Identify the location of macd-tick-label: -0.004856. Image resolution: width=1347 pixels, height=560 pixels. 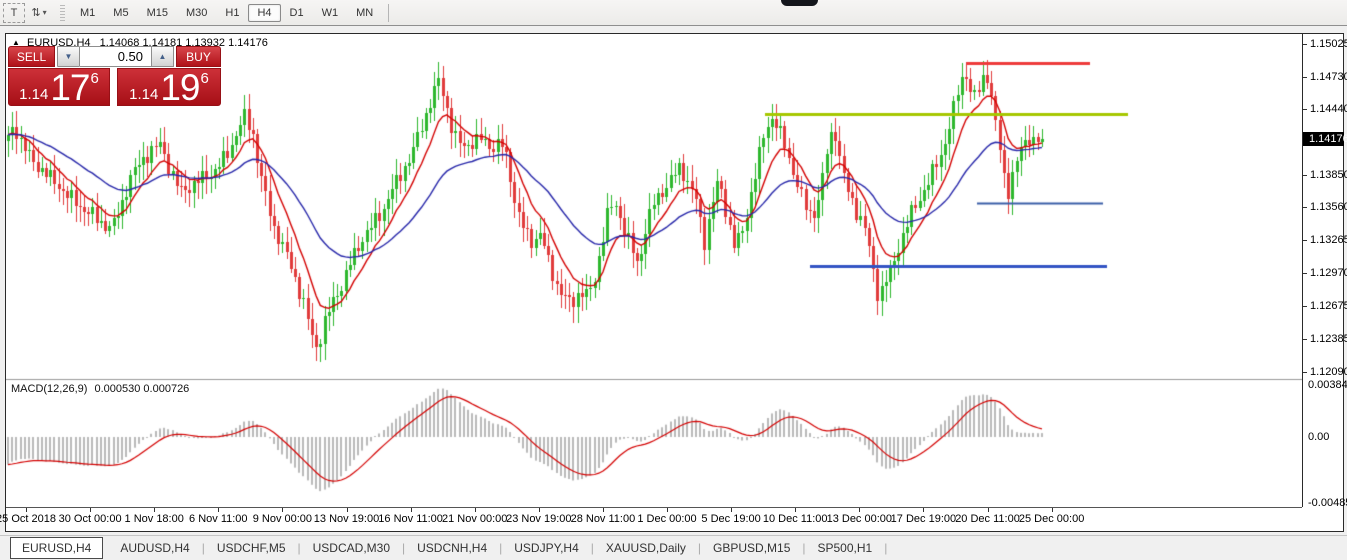
(1327, 502).